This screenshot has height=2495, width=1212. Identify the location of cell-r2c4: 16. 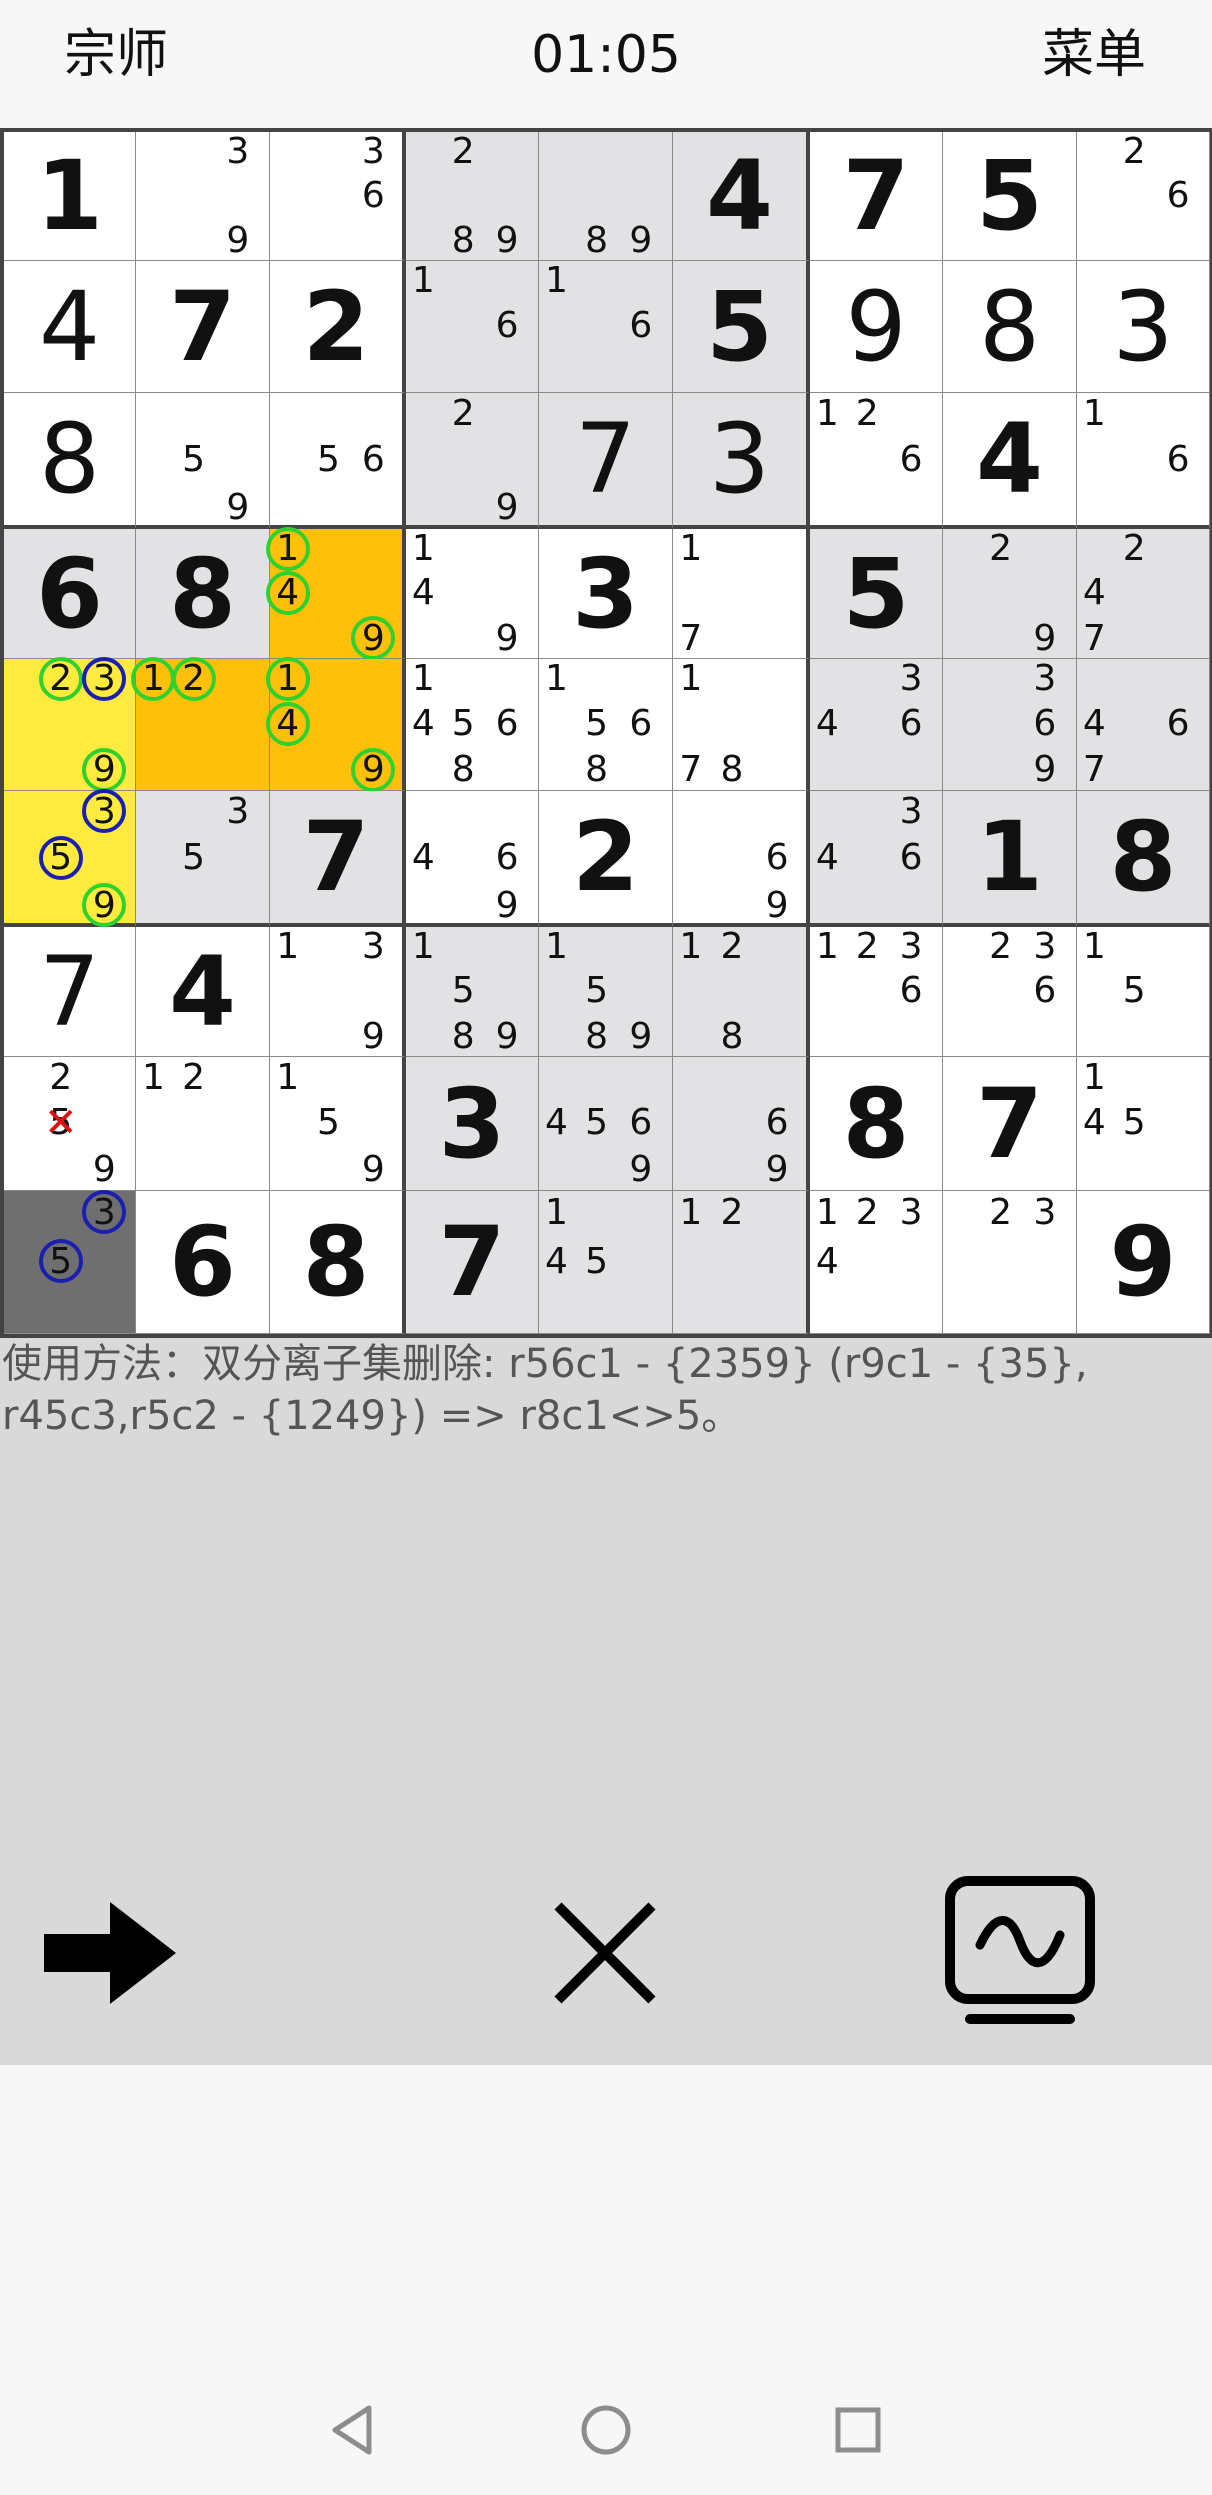
(472, 326).